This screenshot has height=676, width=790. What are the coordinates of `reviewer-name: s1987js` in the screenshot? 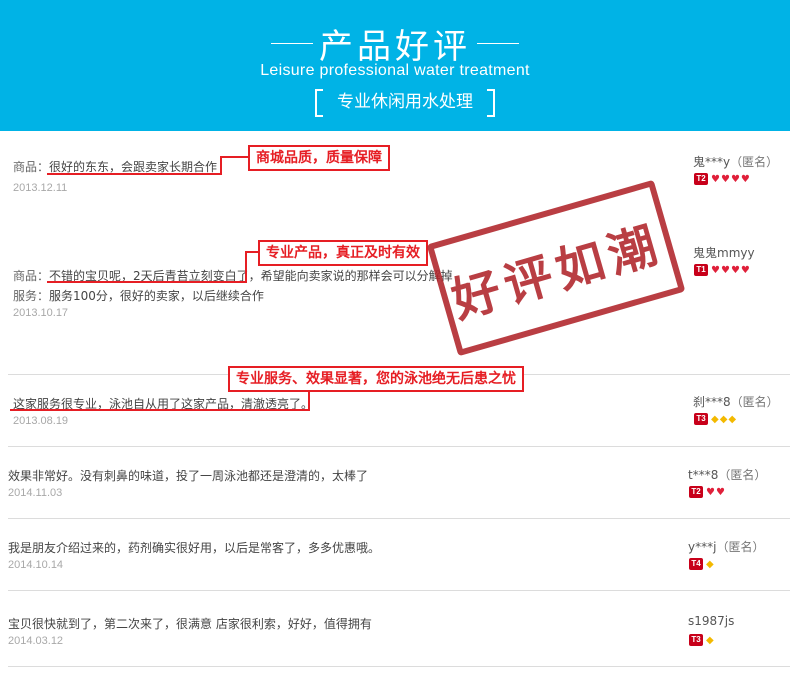 It's located at (711, 621).